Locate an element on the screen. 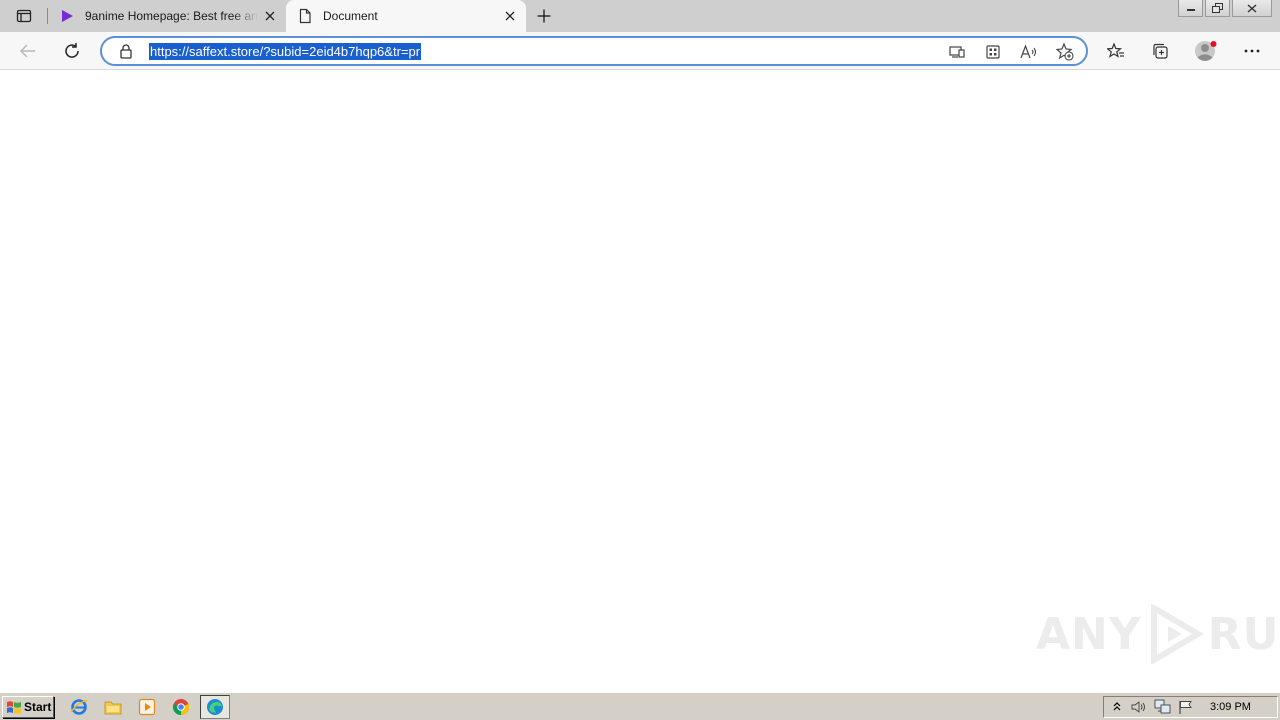 The width and height of the screenshot is (1280, 720). start-label: Start is located at coordinates (38, 707).